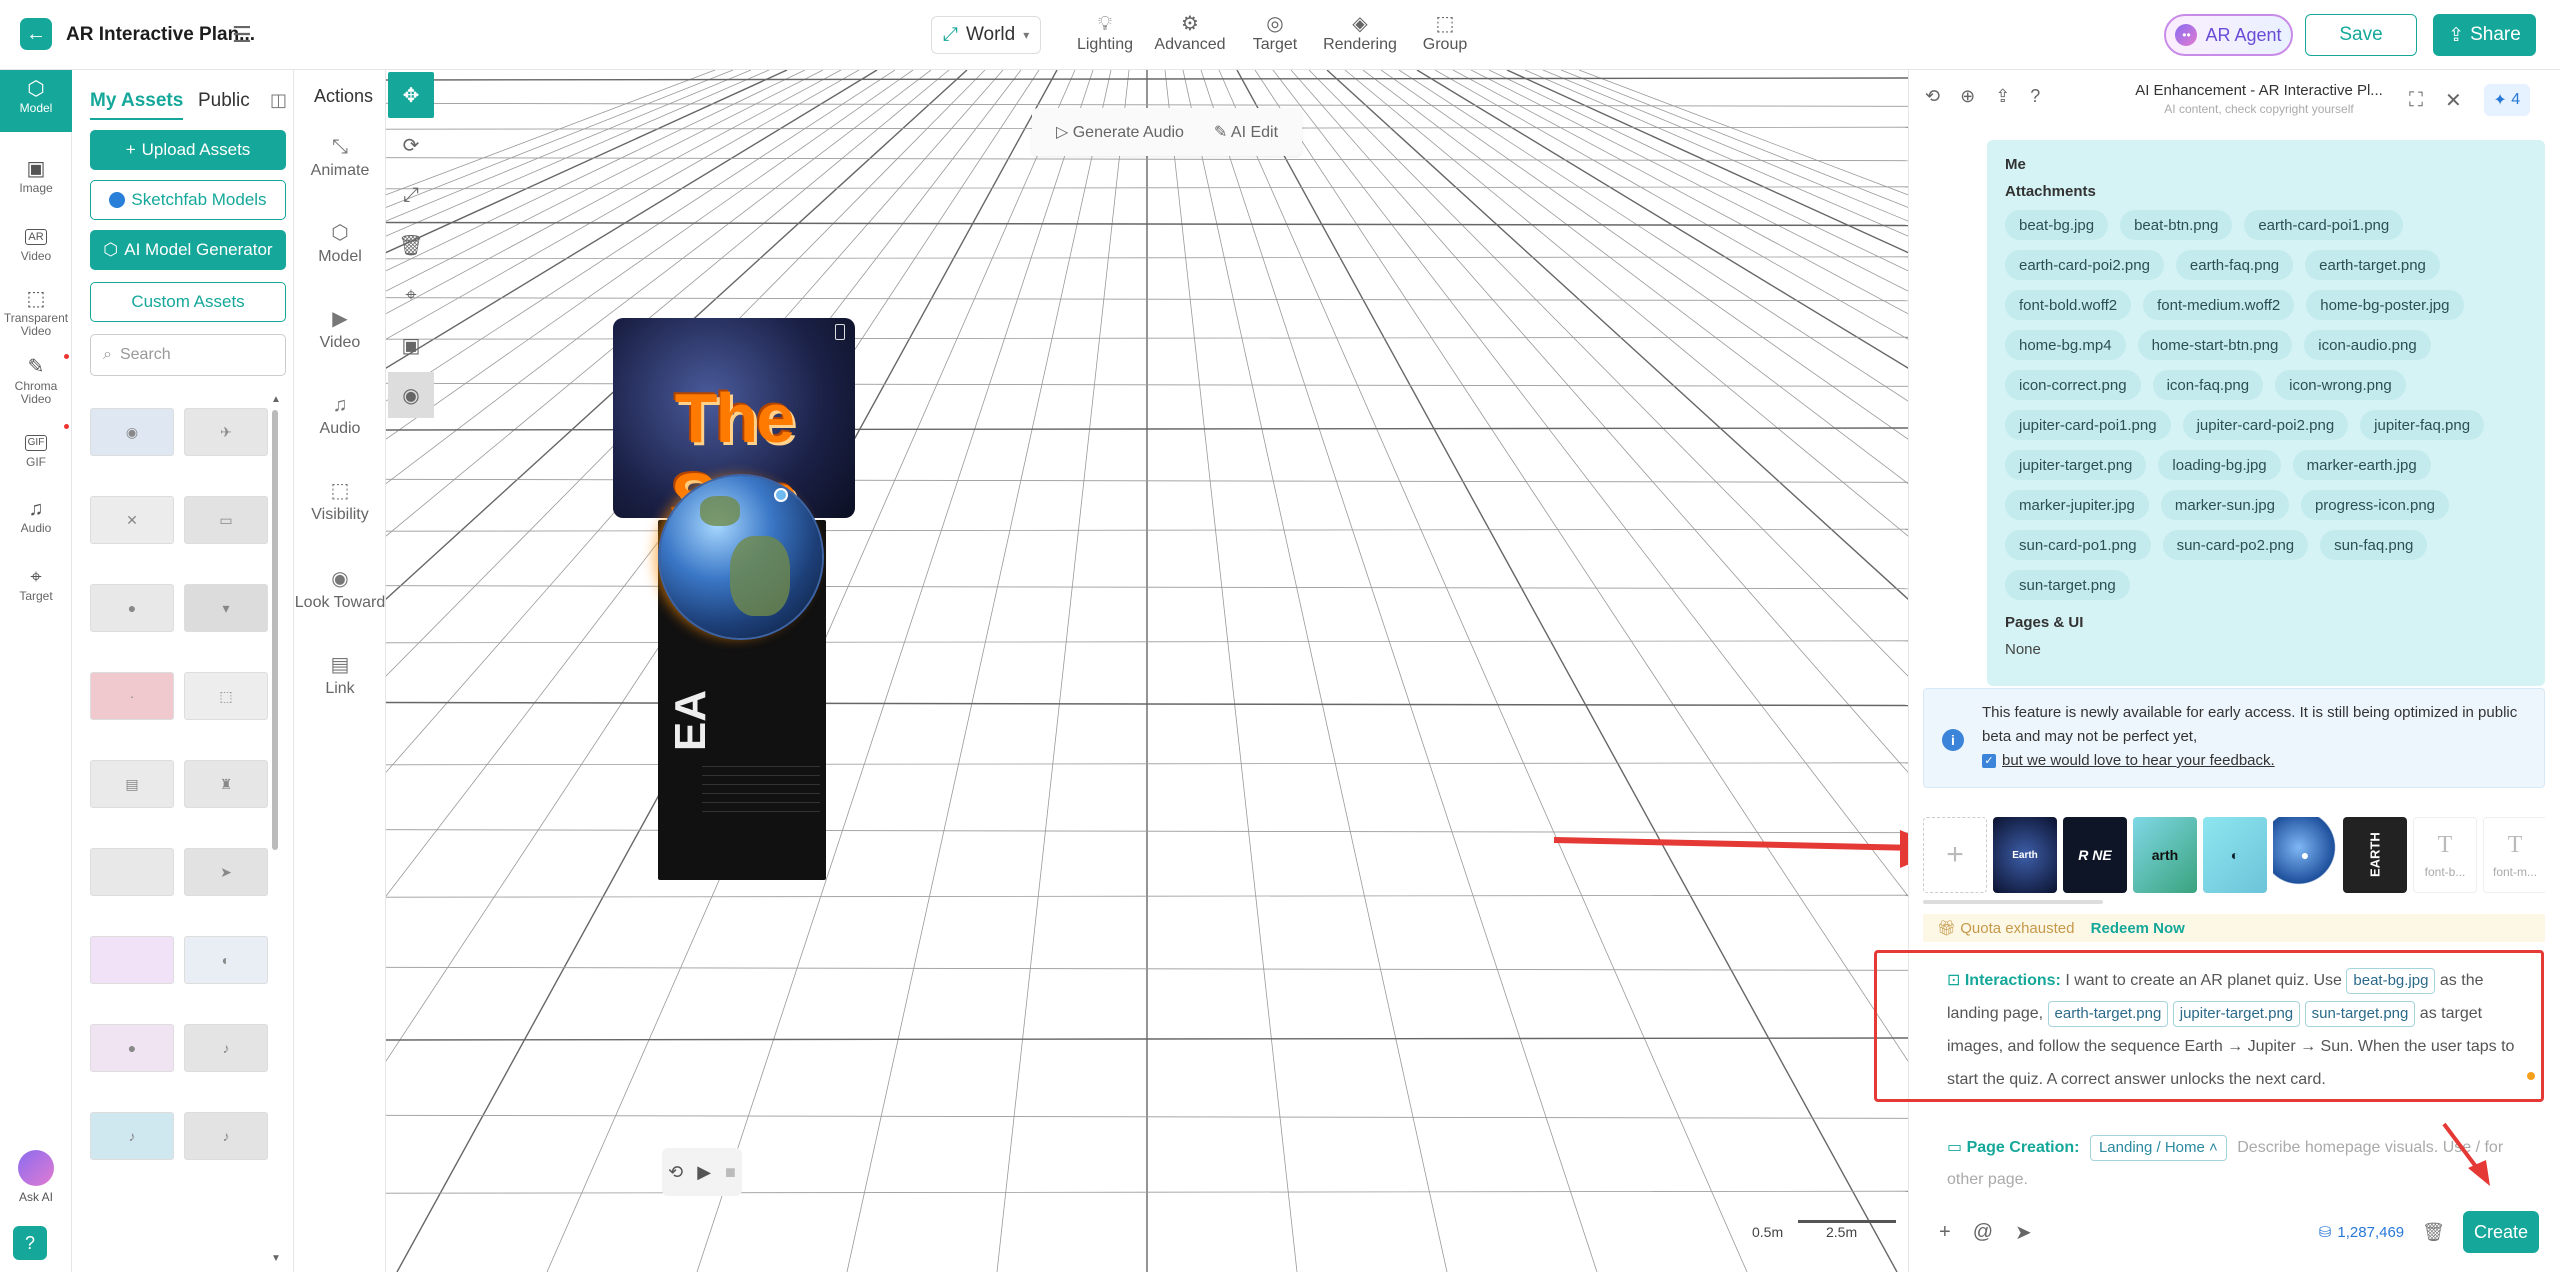 The width and height of the screenshot is (2560, 1272). What do you see at coordinates (2416, 100) in the screenshot?
I see `expand-icon: ⛶` at bounding box center [2416, 100].